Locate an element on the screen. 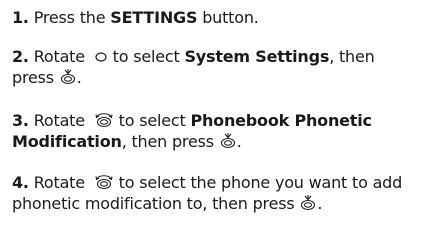 Image resolution: width=422 pixels, height=251 pixels. step-2-text-d: . is located at coordinates (79, 77).